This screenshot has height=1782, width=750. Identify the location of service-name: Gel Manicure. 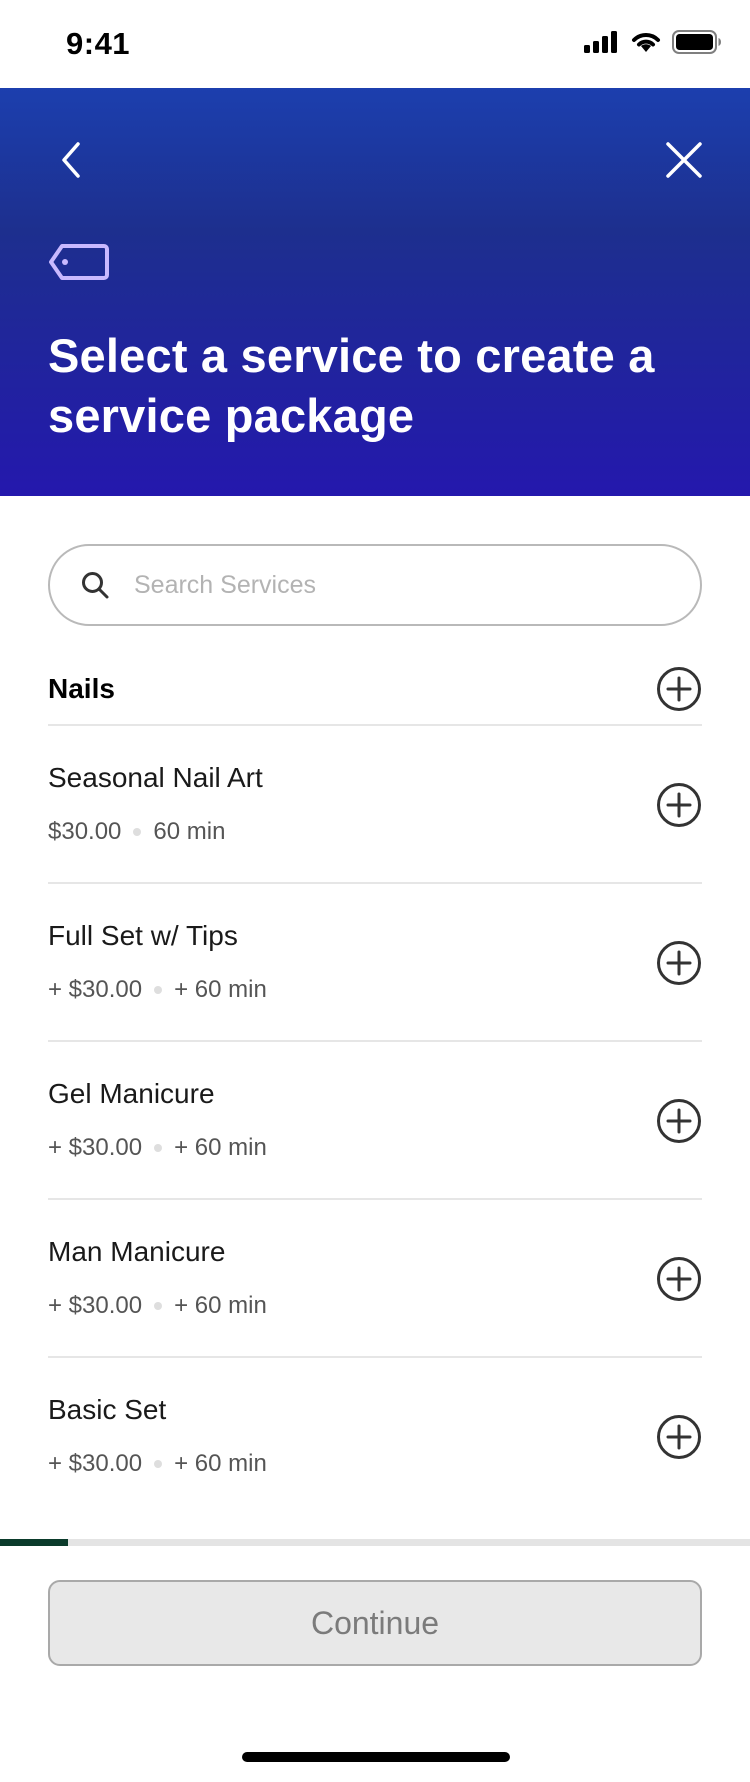
(131, 1093).